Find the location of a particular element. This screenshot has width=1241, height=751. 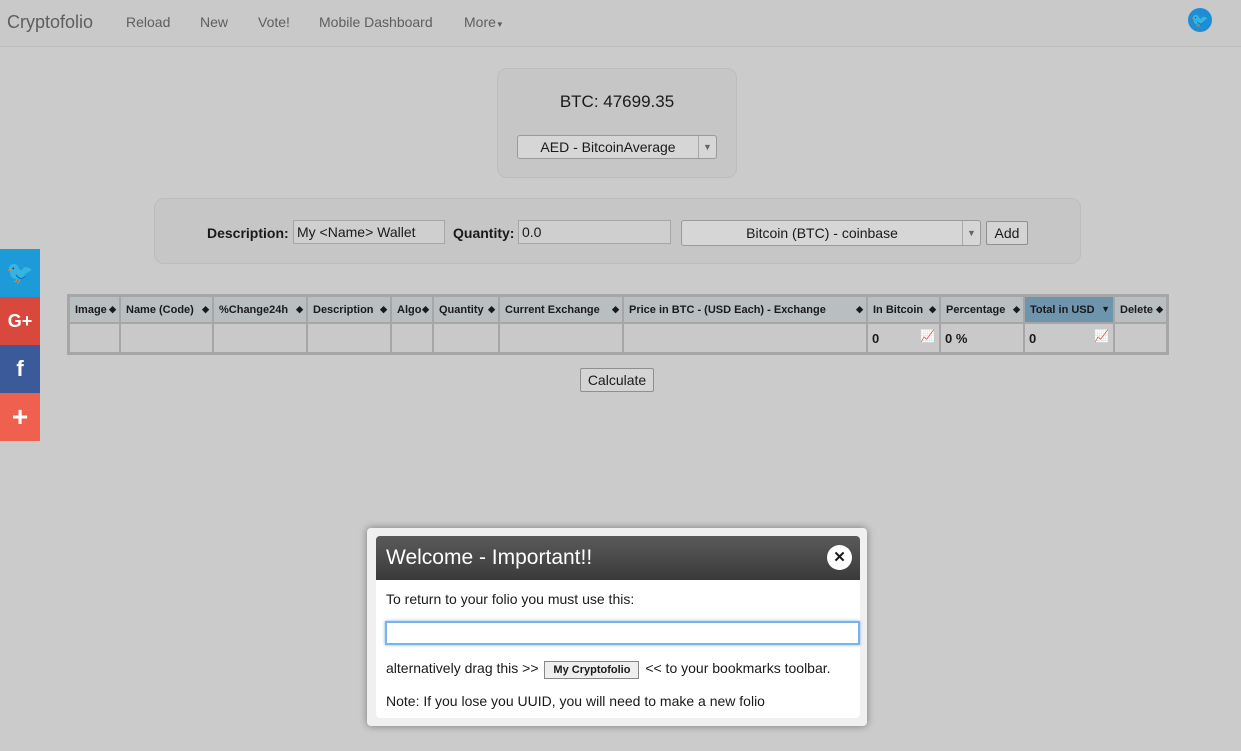

nav-more-label: More is located at coordinates (480, 22).